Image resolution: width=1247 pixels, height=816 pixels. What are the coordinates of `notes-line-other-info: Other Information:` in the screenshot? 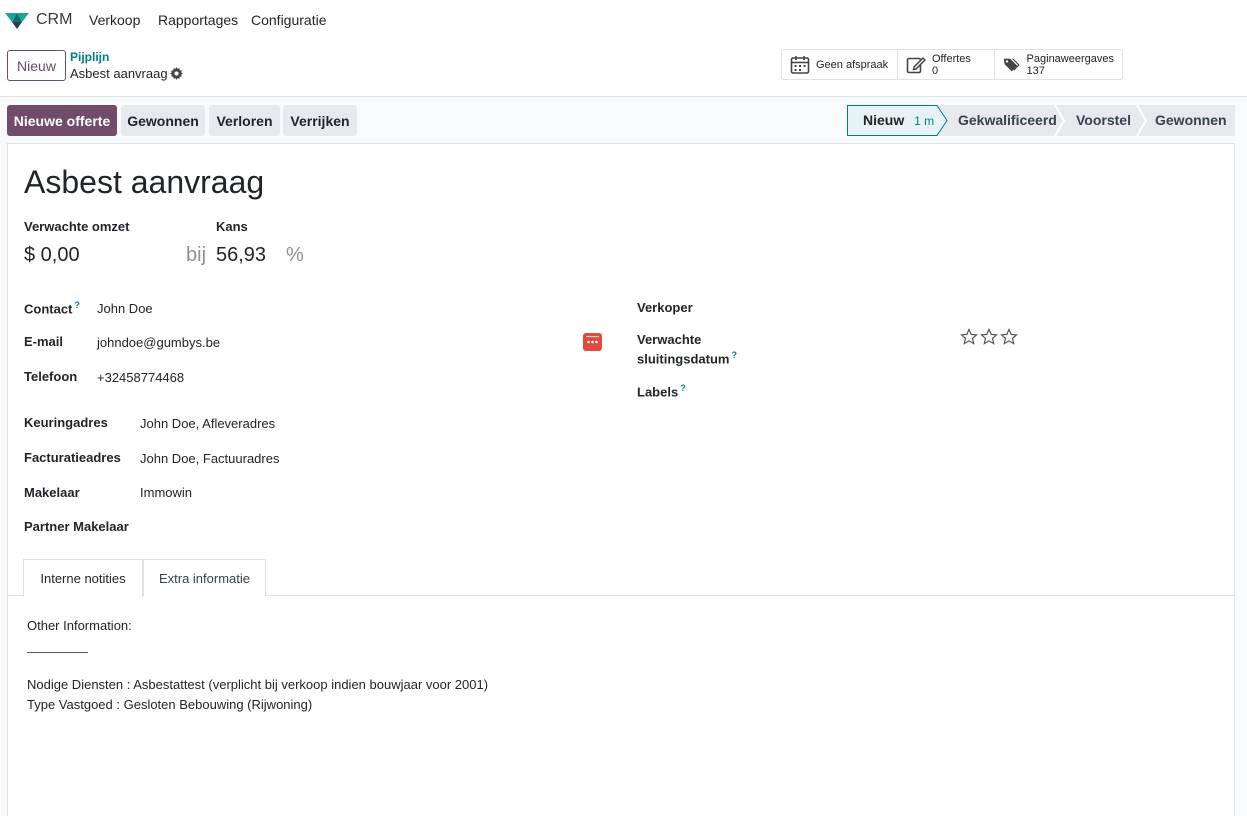 It's located at (79, 625).